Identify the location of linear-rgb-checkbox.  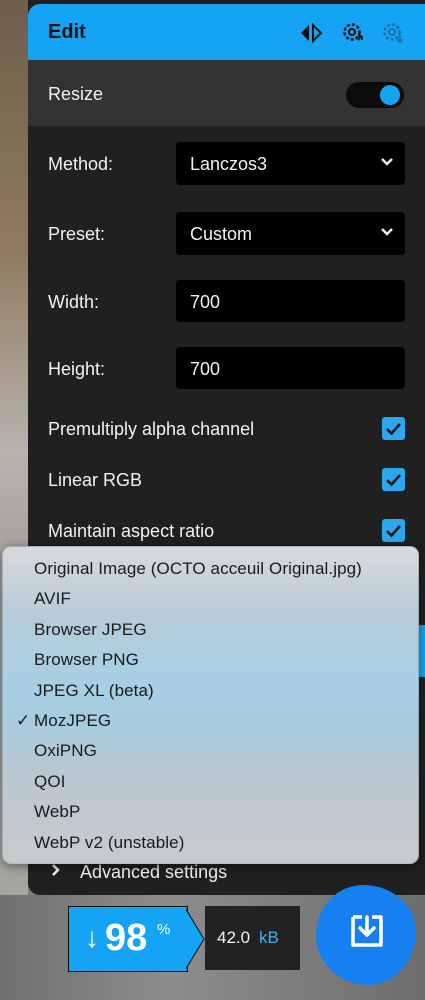
(393, 479).